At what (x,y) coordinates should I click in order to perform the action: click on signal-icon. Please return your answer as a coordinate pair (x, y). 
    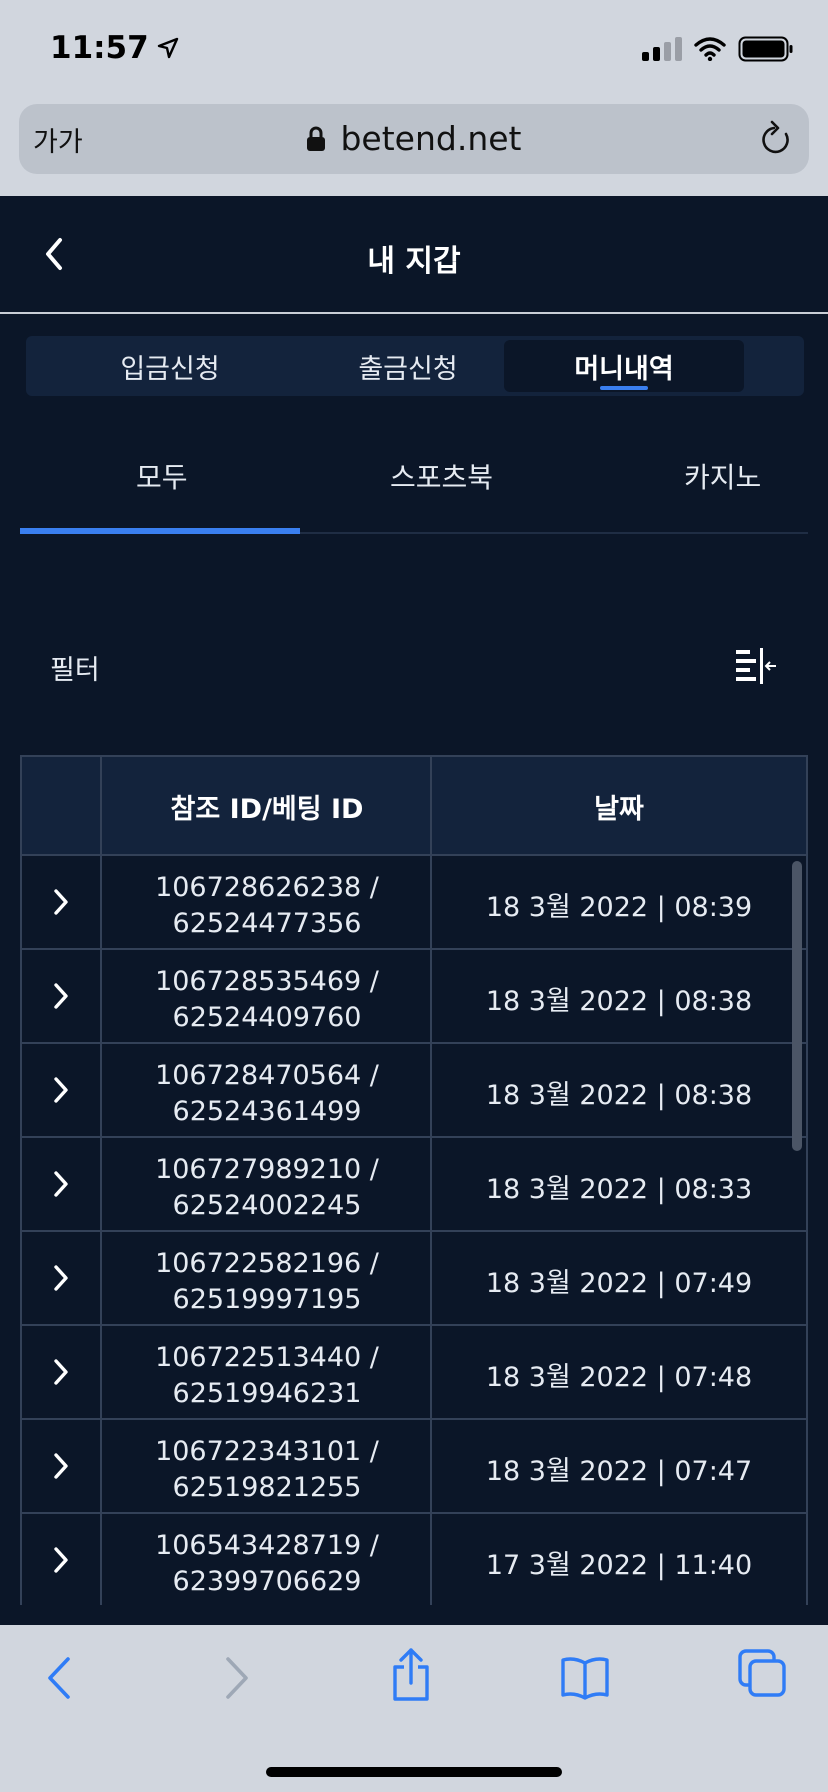
    Looking at the image, I should click on (662, 49).